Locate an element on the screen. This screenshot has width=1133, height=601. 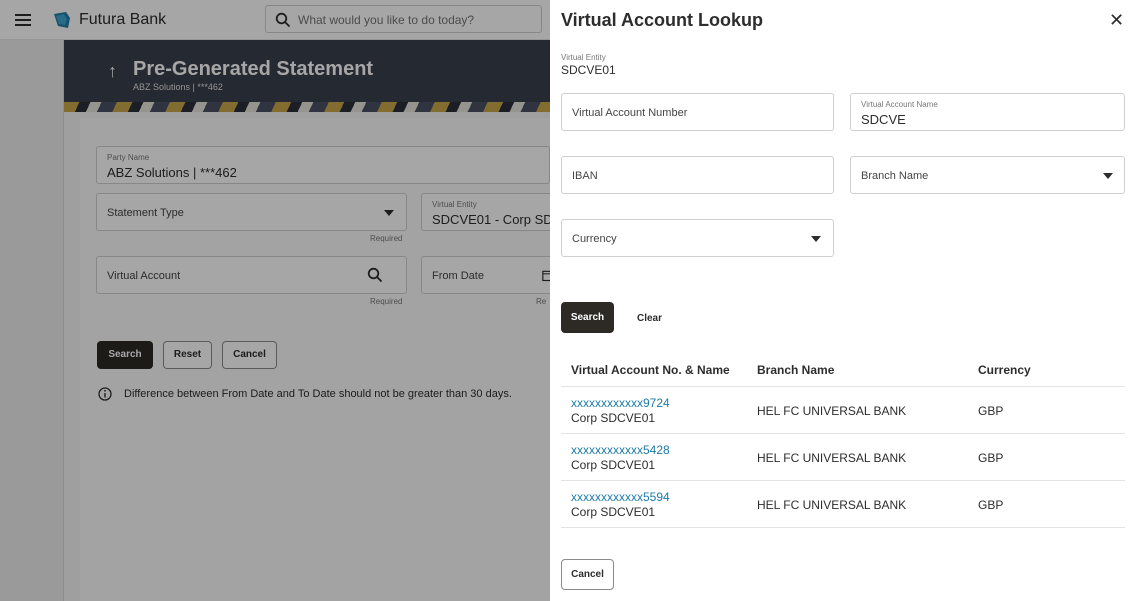
lookup-clear-button: Clear is located at coordinates (649, 318).